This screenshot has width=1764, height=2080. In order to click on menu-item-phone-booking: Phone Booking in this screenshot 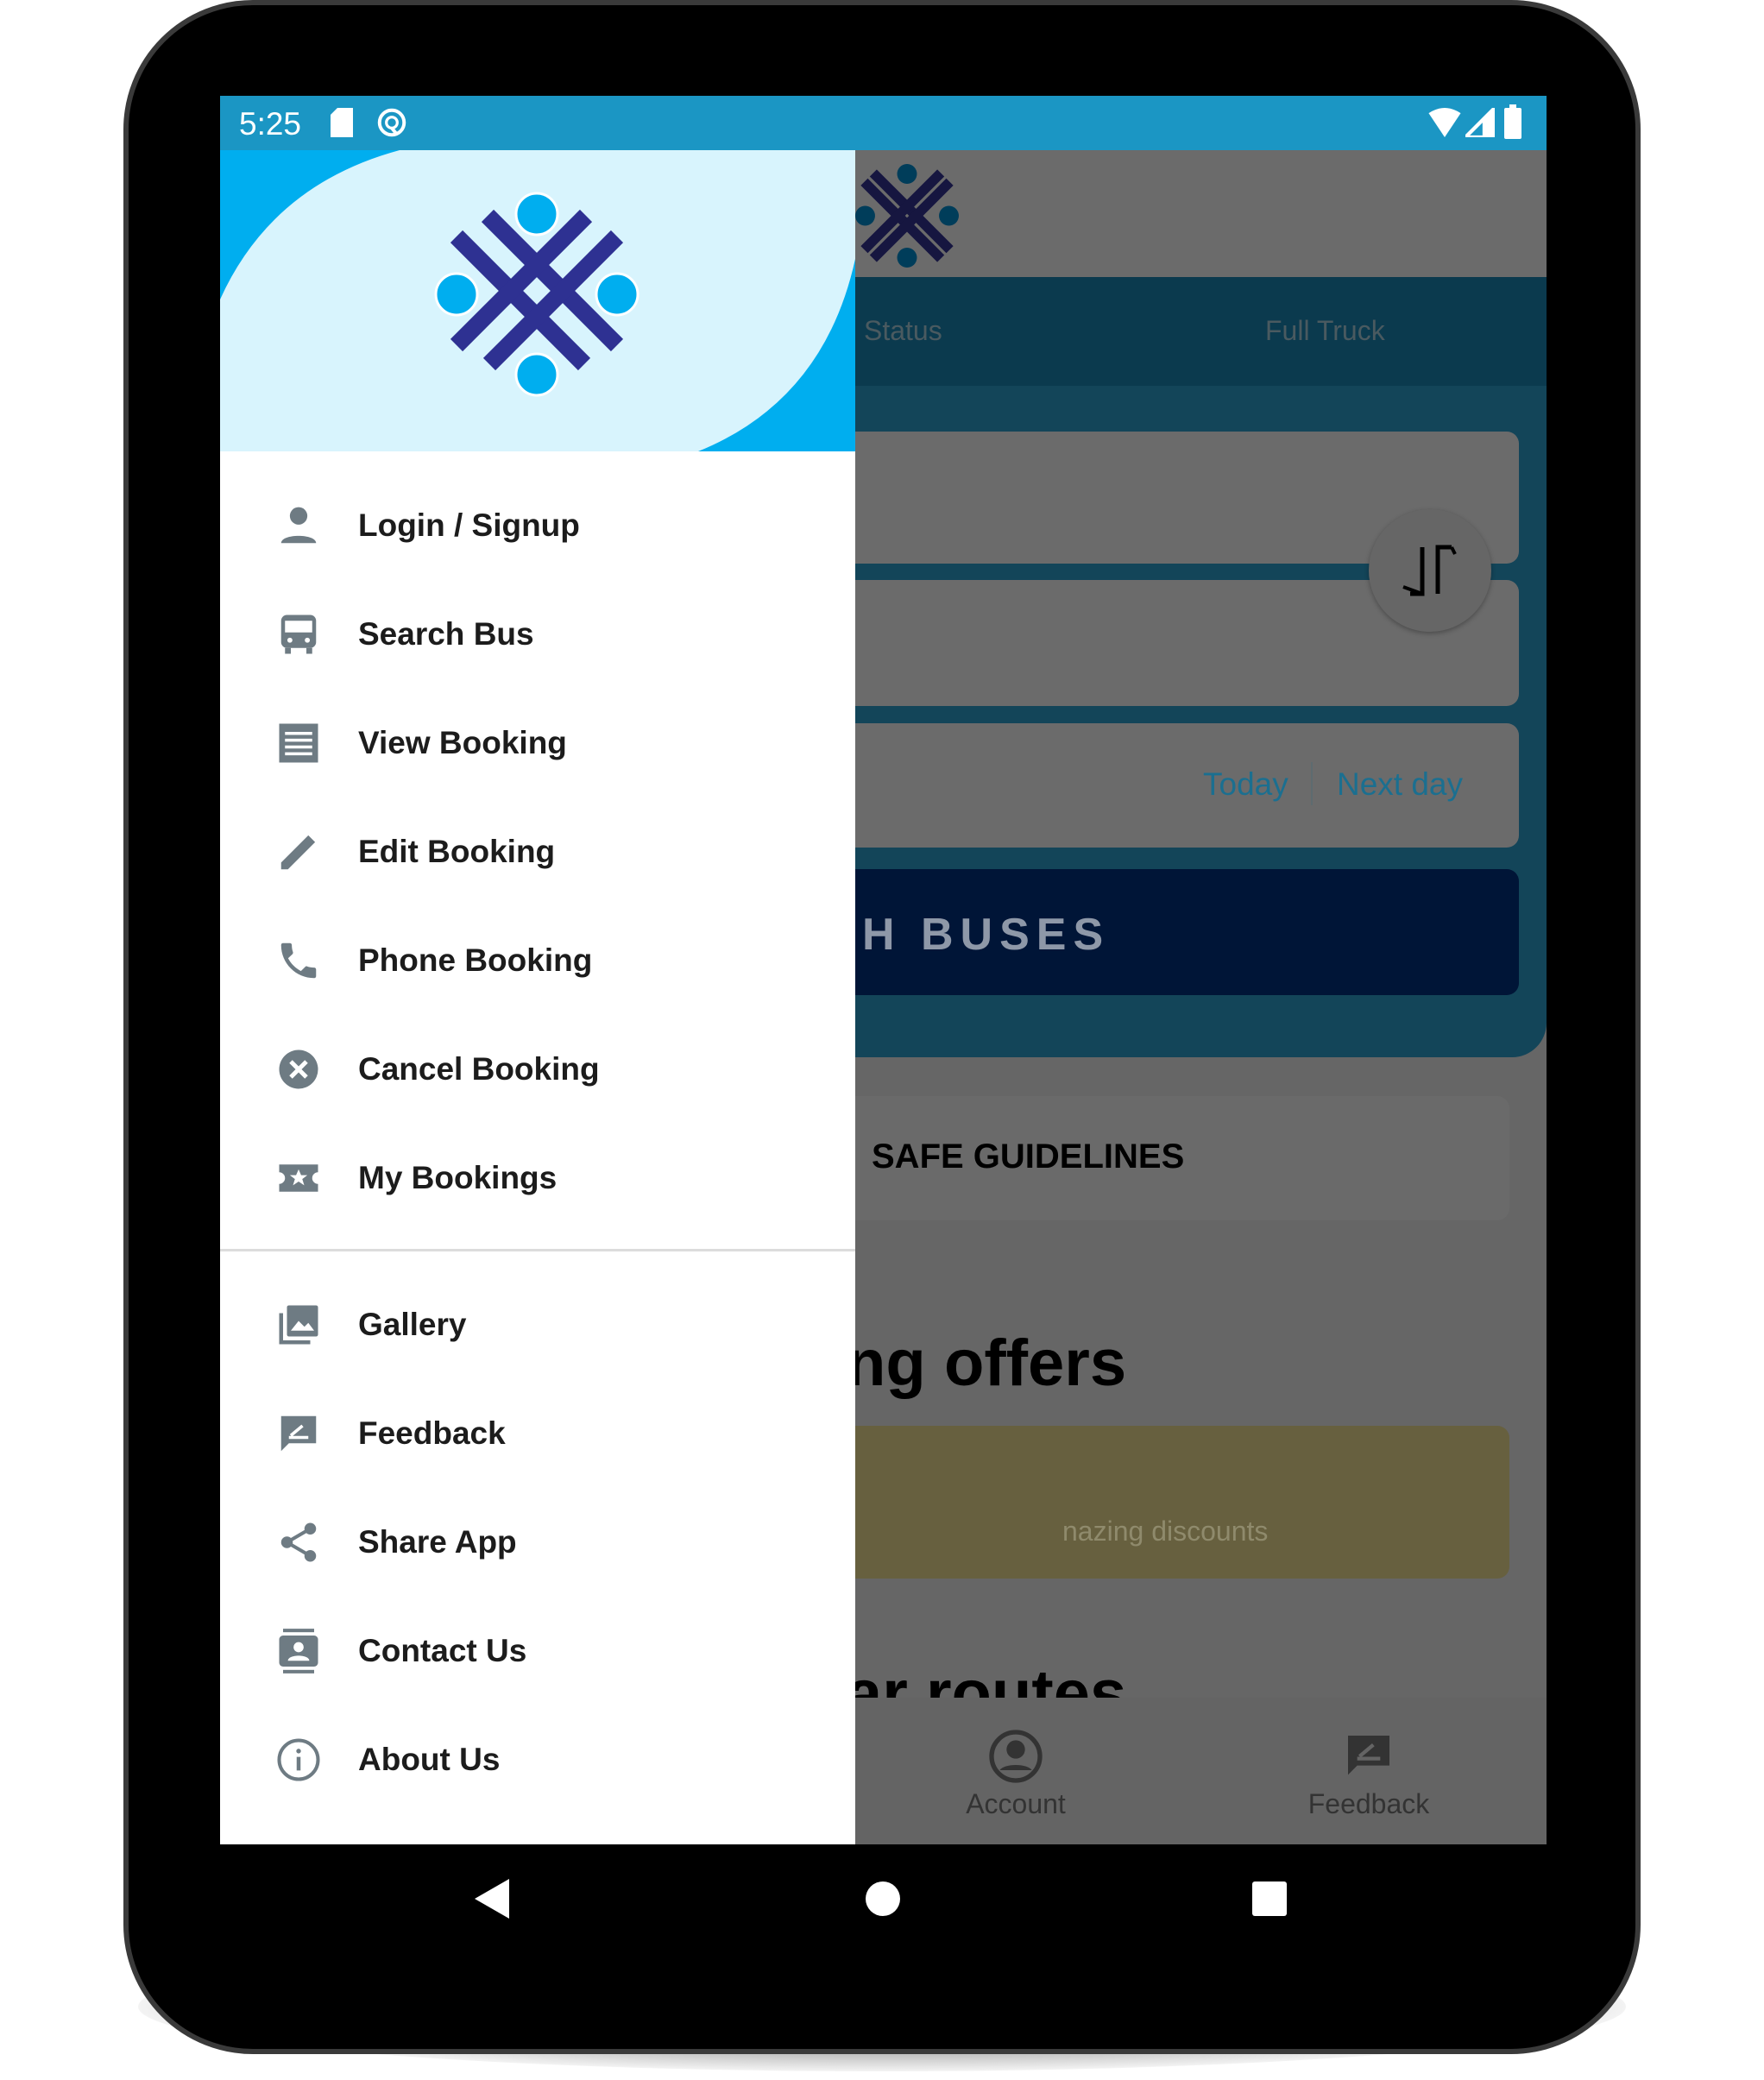, I will do `click(537, 961)`.